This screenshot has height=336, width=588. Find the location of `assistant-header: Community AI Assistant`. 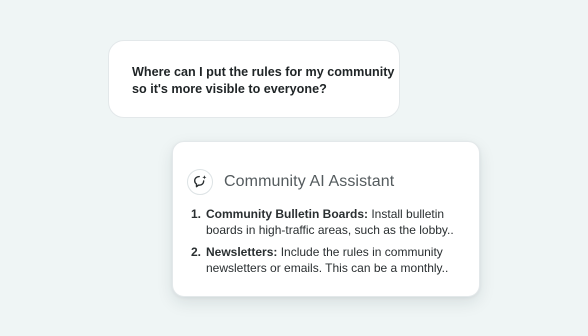

assistant-header: Community AI Assistant is located at coordinates (290, 182).